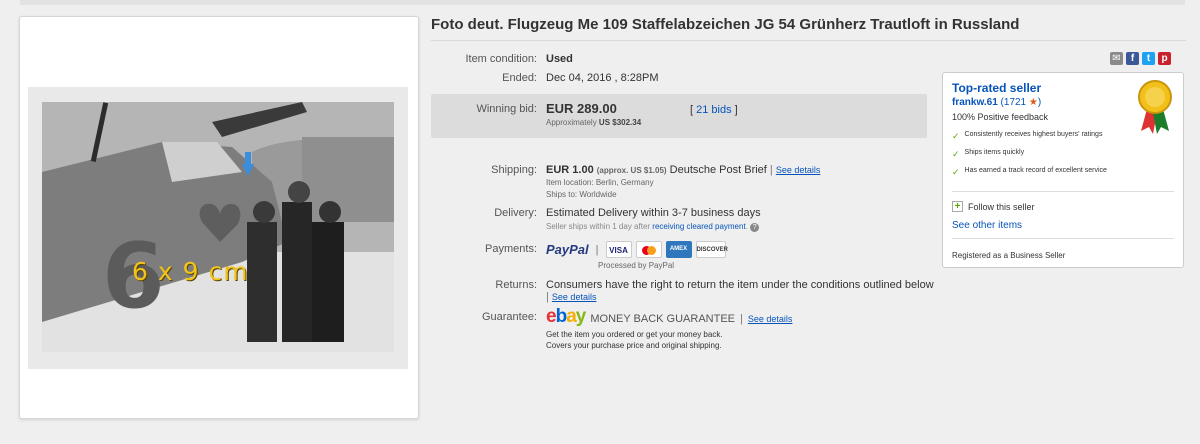 The height and width of the screenshot is (444, 1200). I want to click on mastercard-icon, so click(648, 249).